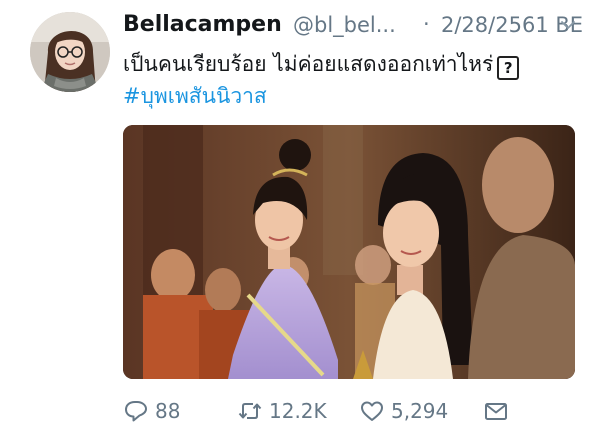 The width and height of the screenshot is (600, 436). What do you see at coordinates (308, 64) in the screenshot?
I see `tweet-text-body: เป็นคนเรียบร้อย ไม่ค่อยแสดงออกเท่าไหร่` at bounding box center [308, 64].